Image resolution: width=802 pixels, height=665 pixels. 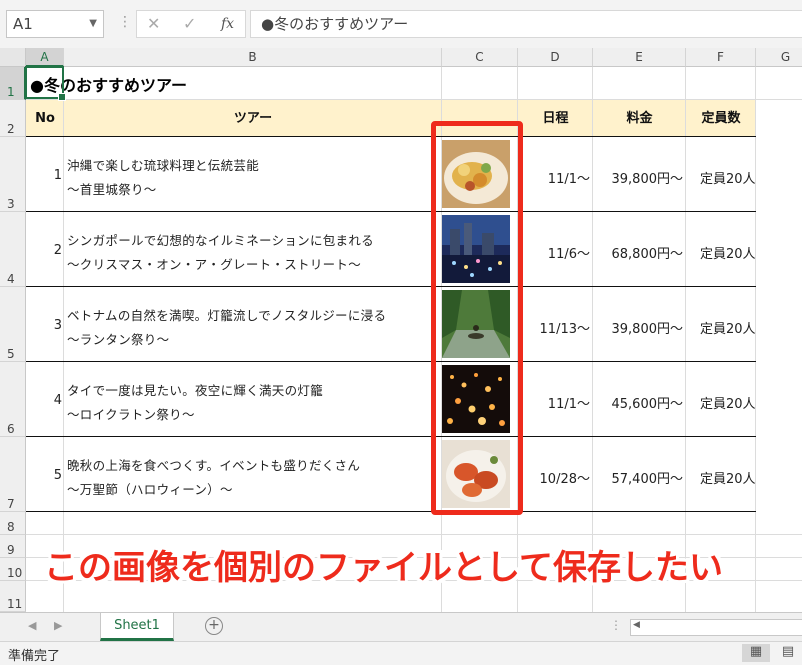 I want to click on column-header-d: D, so click(x=555, y=57).